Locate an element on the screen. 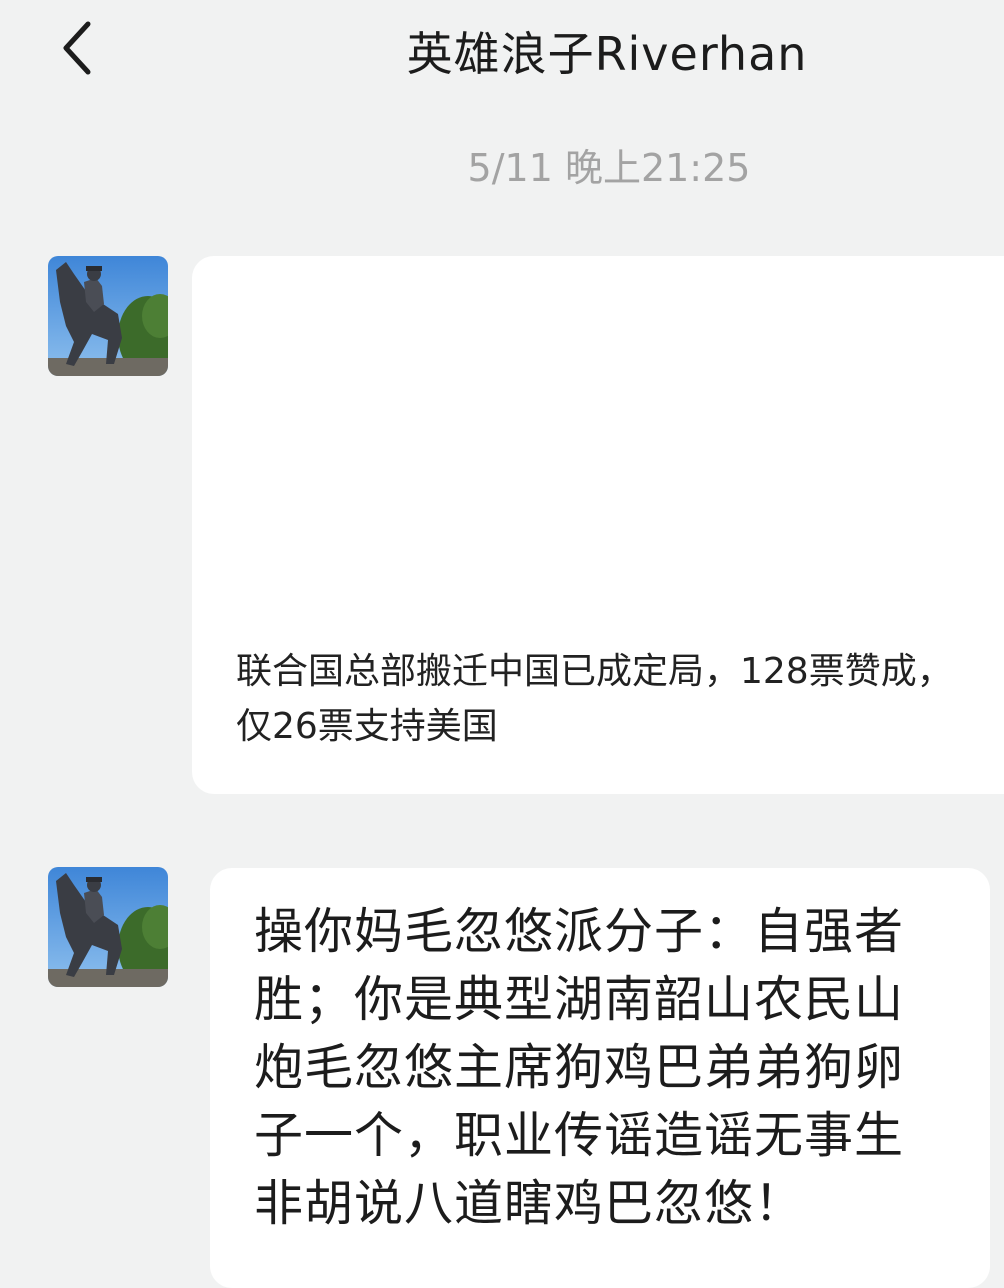  chat-title: 英雄浪子Riverhan is located at coordinates (607, 54).